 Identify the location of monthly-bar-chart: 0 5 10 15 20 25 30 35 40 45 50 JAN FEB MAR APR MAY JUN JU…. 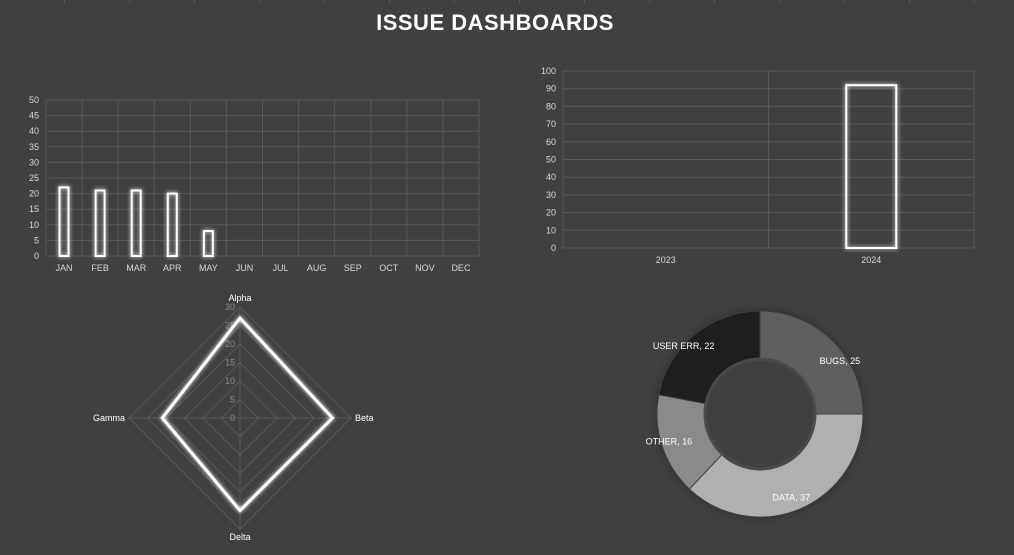
(254, 184).